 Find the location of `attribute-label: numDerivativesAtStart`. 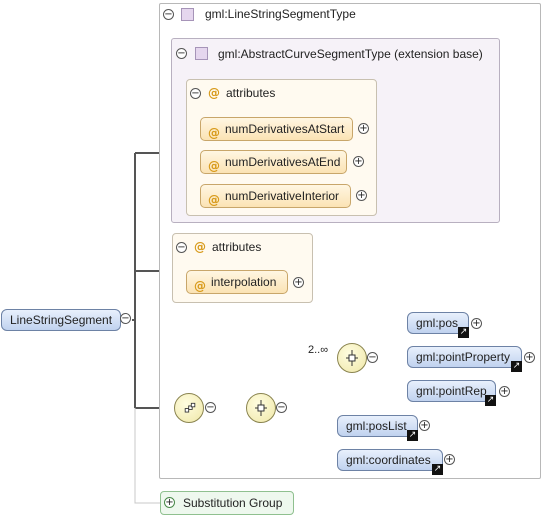

attribute-label: numDerivativesAtStart is located at coordinates (285, 129).